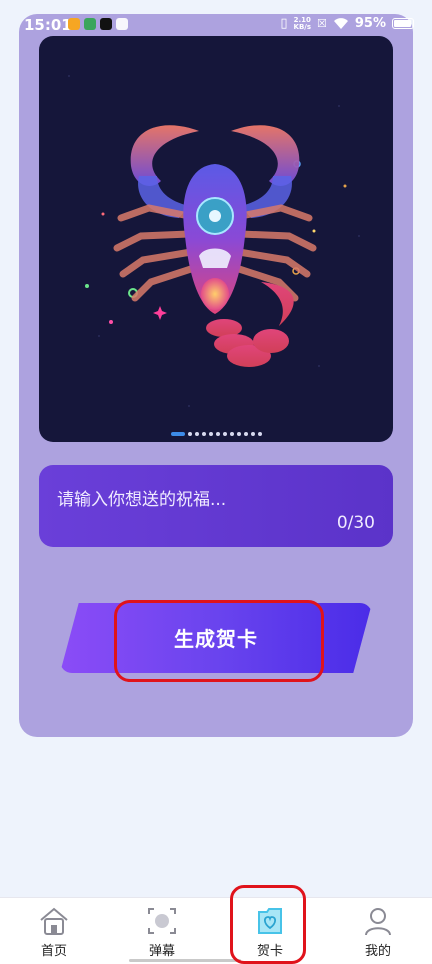 Image resolution: width=432 pixels, height=964 pixels. I want to click on net-speed-unit: KB/s, so click(302, 26).